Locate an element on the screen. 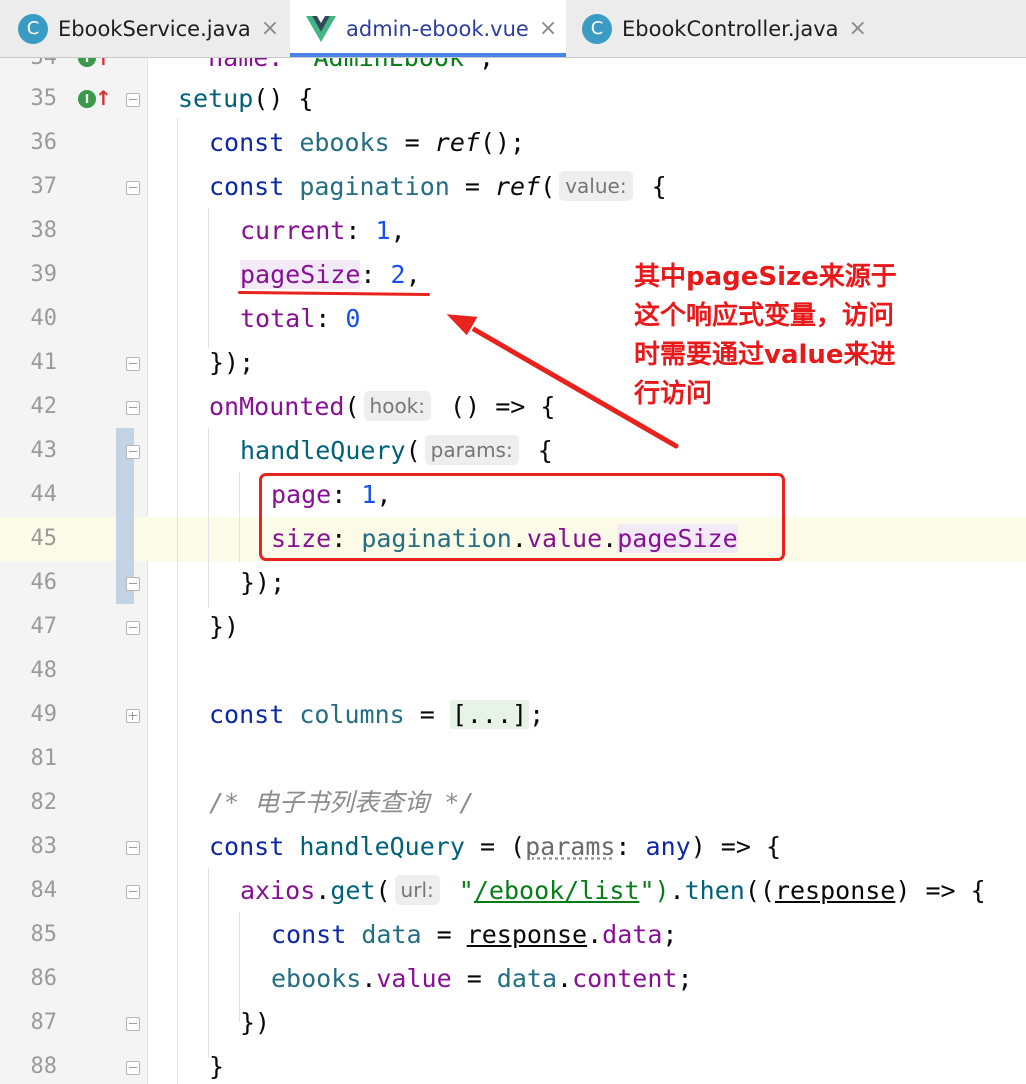 This screenshot has width=1026, height=1084. annotation-note-line: 时需要通过value来进 is located at coordinates (765, 355).